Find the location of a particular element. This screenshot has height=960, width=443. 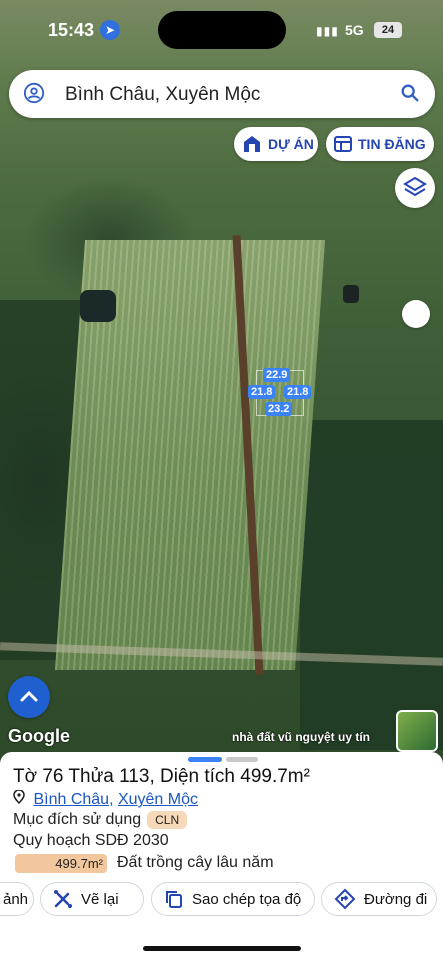

dynamic-island is located at coordinates (222, 30).